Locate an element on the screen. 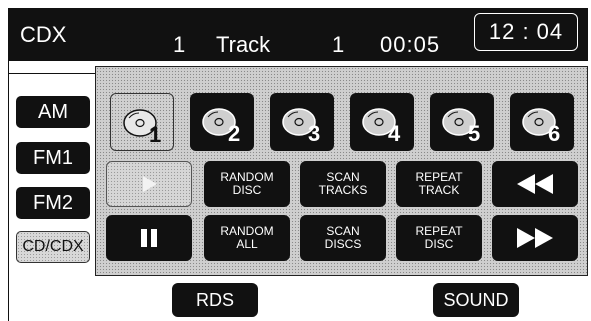 Image resolution: width=591 pixels, height=321 pixels. fast-forward-button is located at coordinates (535, 238).